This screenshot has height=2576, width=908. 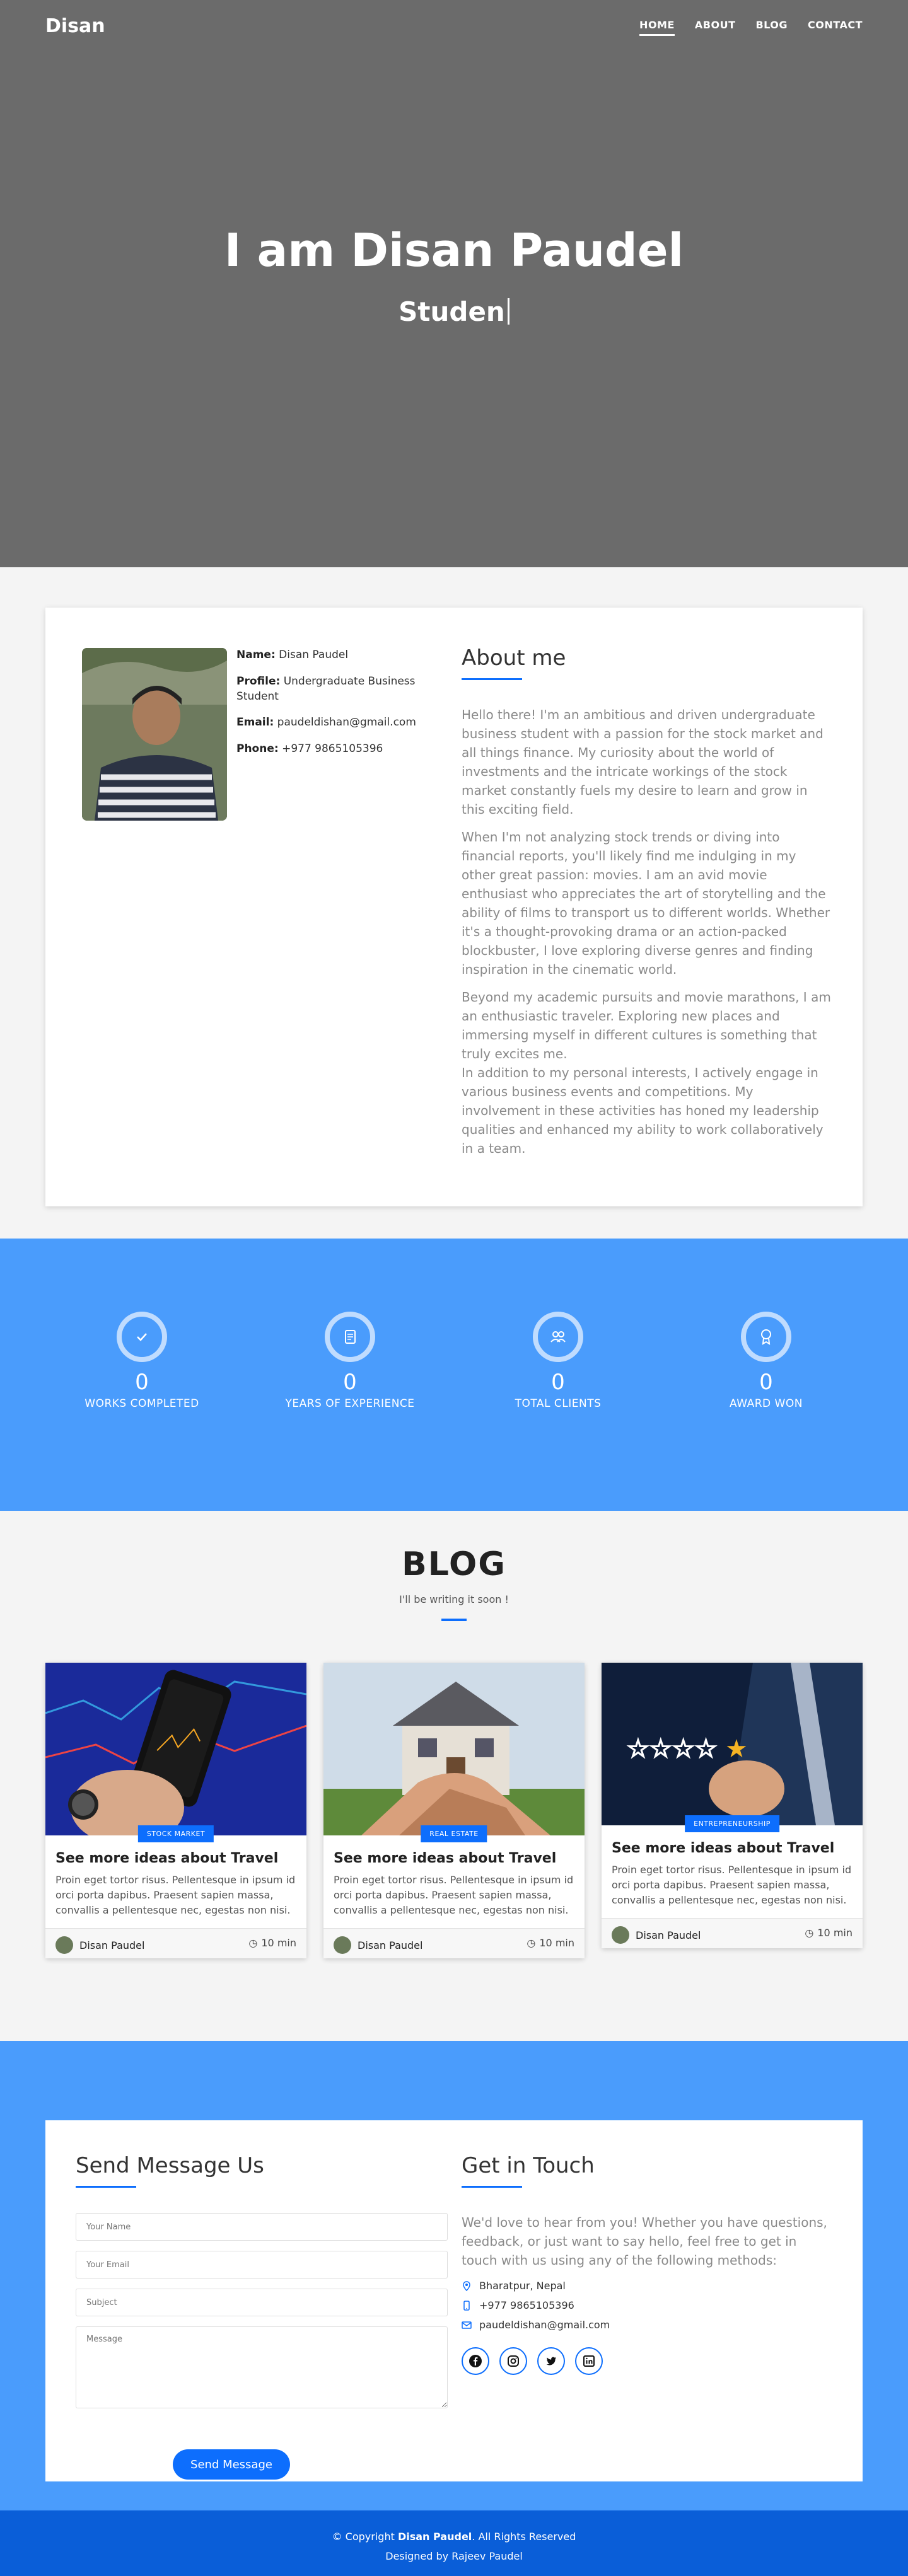 I want to click on brand-logo: Disan, so click(x=75, y=26).